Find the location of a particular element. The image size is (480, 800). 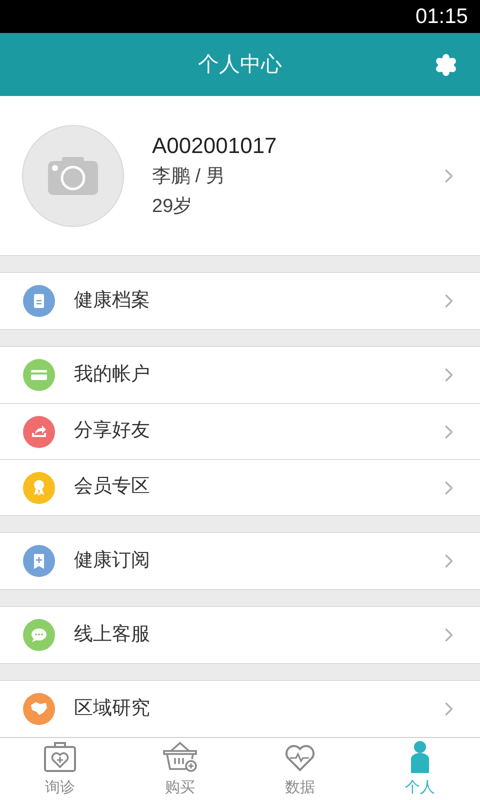

menu-item: 区域研究 is located at coordinates (240, 709).